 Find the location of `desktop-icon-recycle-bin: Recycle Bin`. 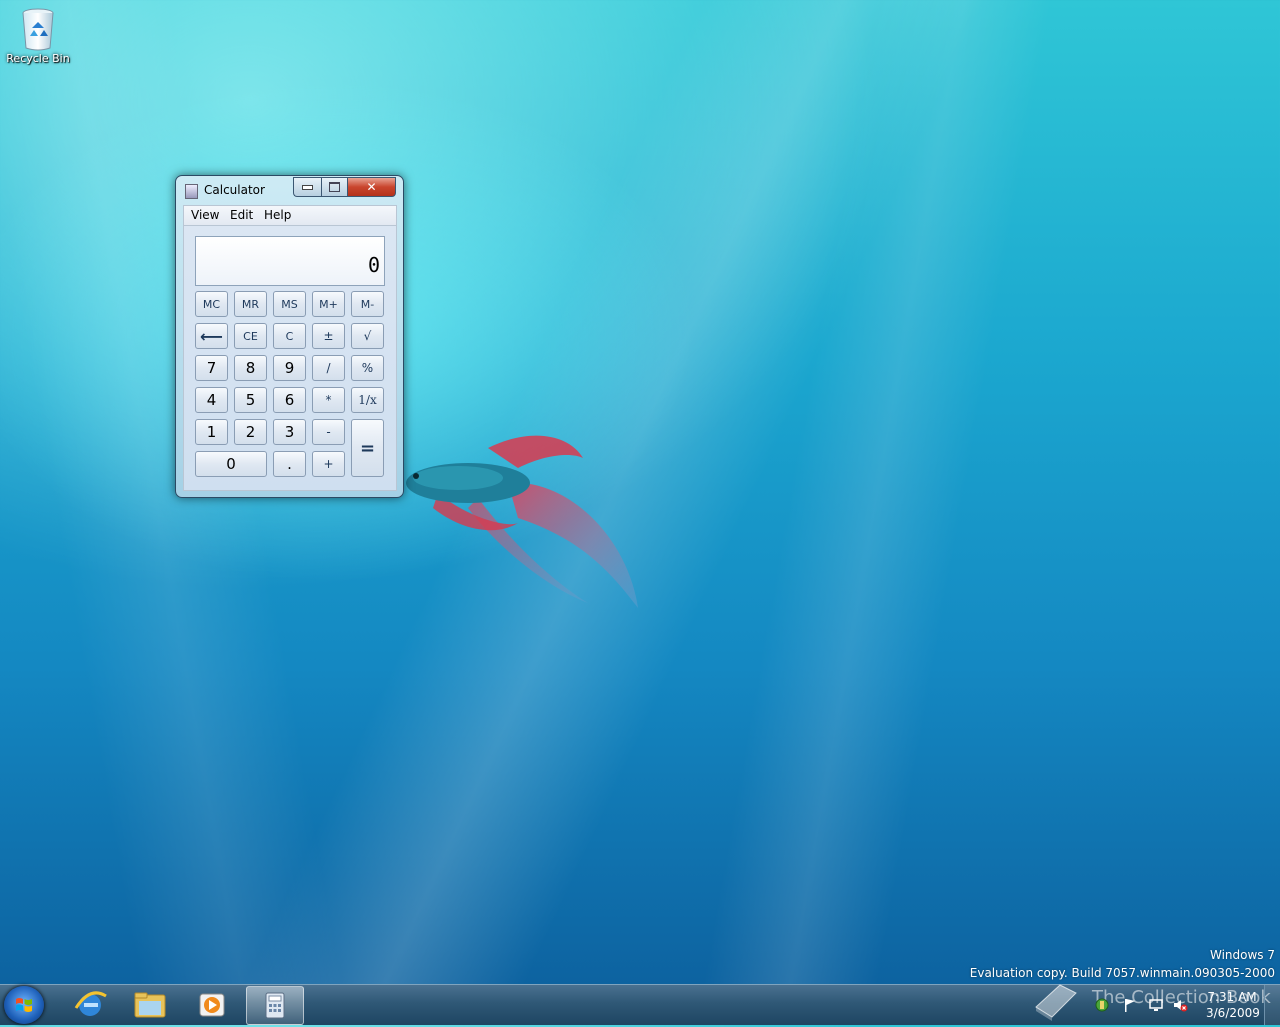

desktop-icon-recycle-bin: Recycle Bin is located at coordinates (38, 35).